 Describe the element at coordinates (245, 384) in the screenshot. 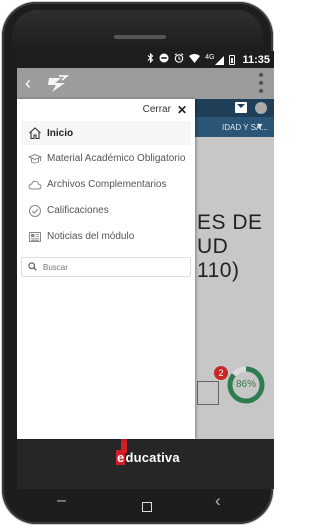

I see `progress-label: 86%` at that location.